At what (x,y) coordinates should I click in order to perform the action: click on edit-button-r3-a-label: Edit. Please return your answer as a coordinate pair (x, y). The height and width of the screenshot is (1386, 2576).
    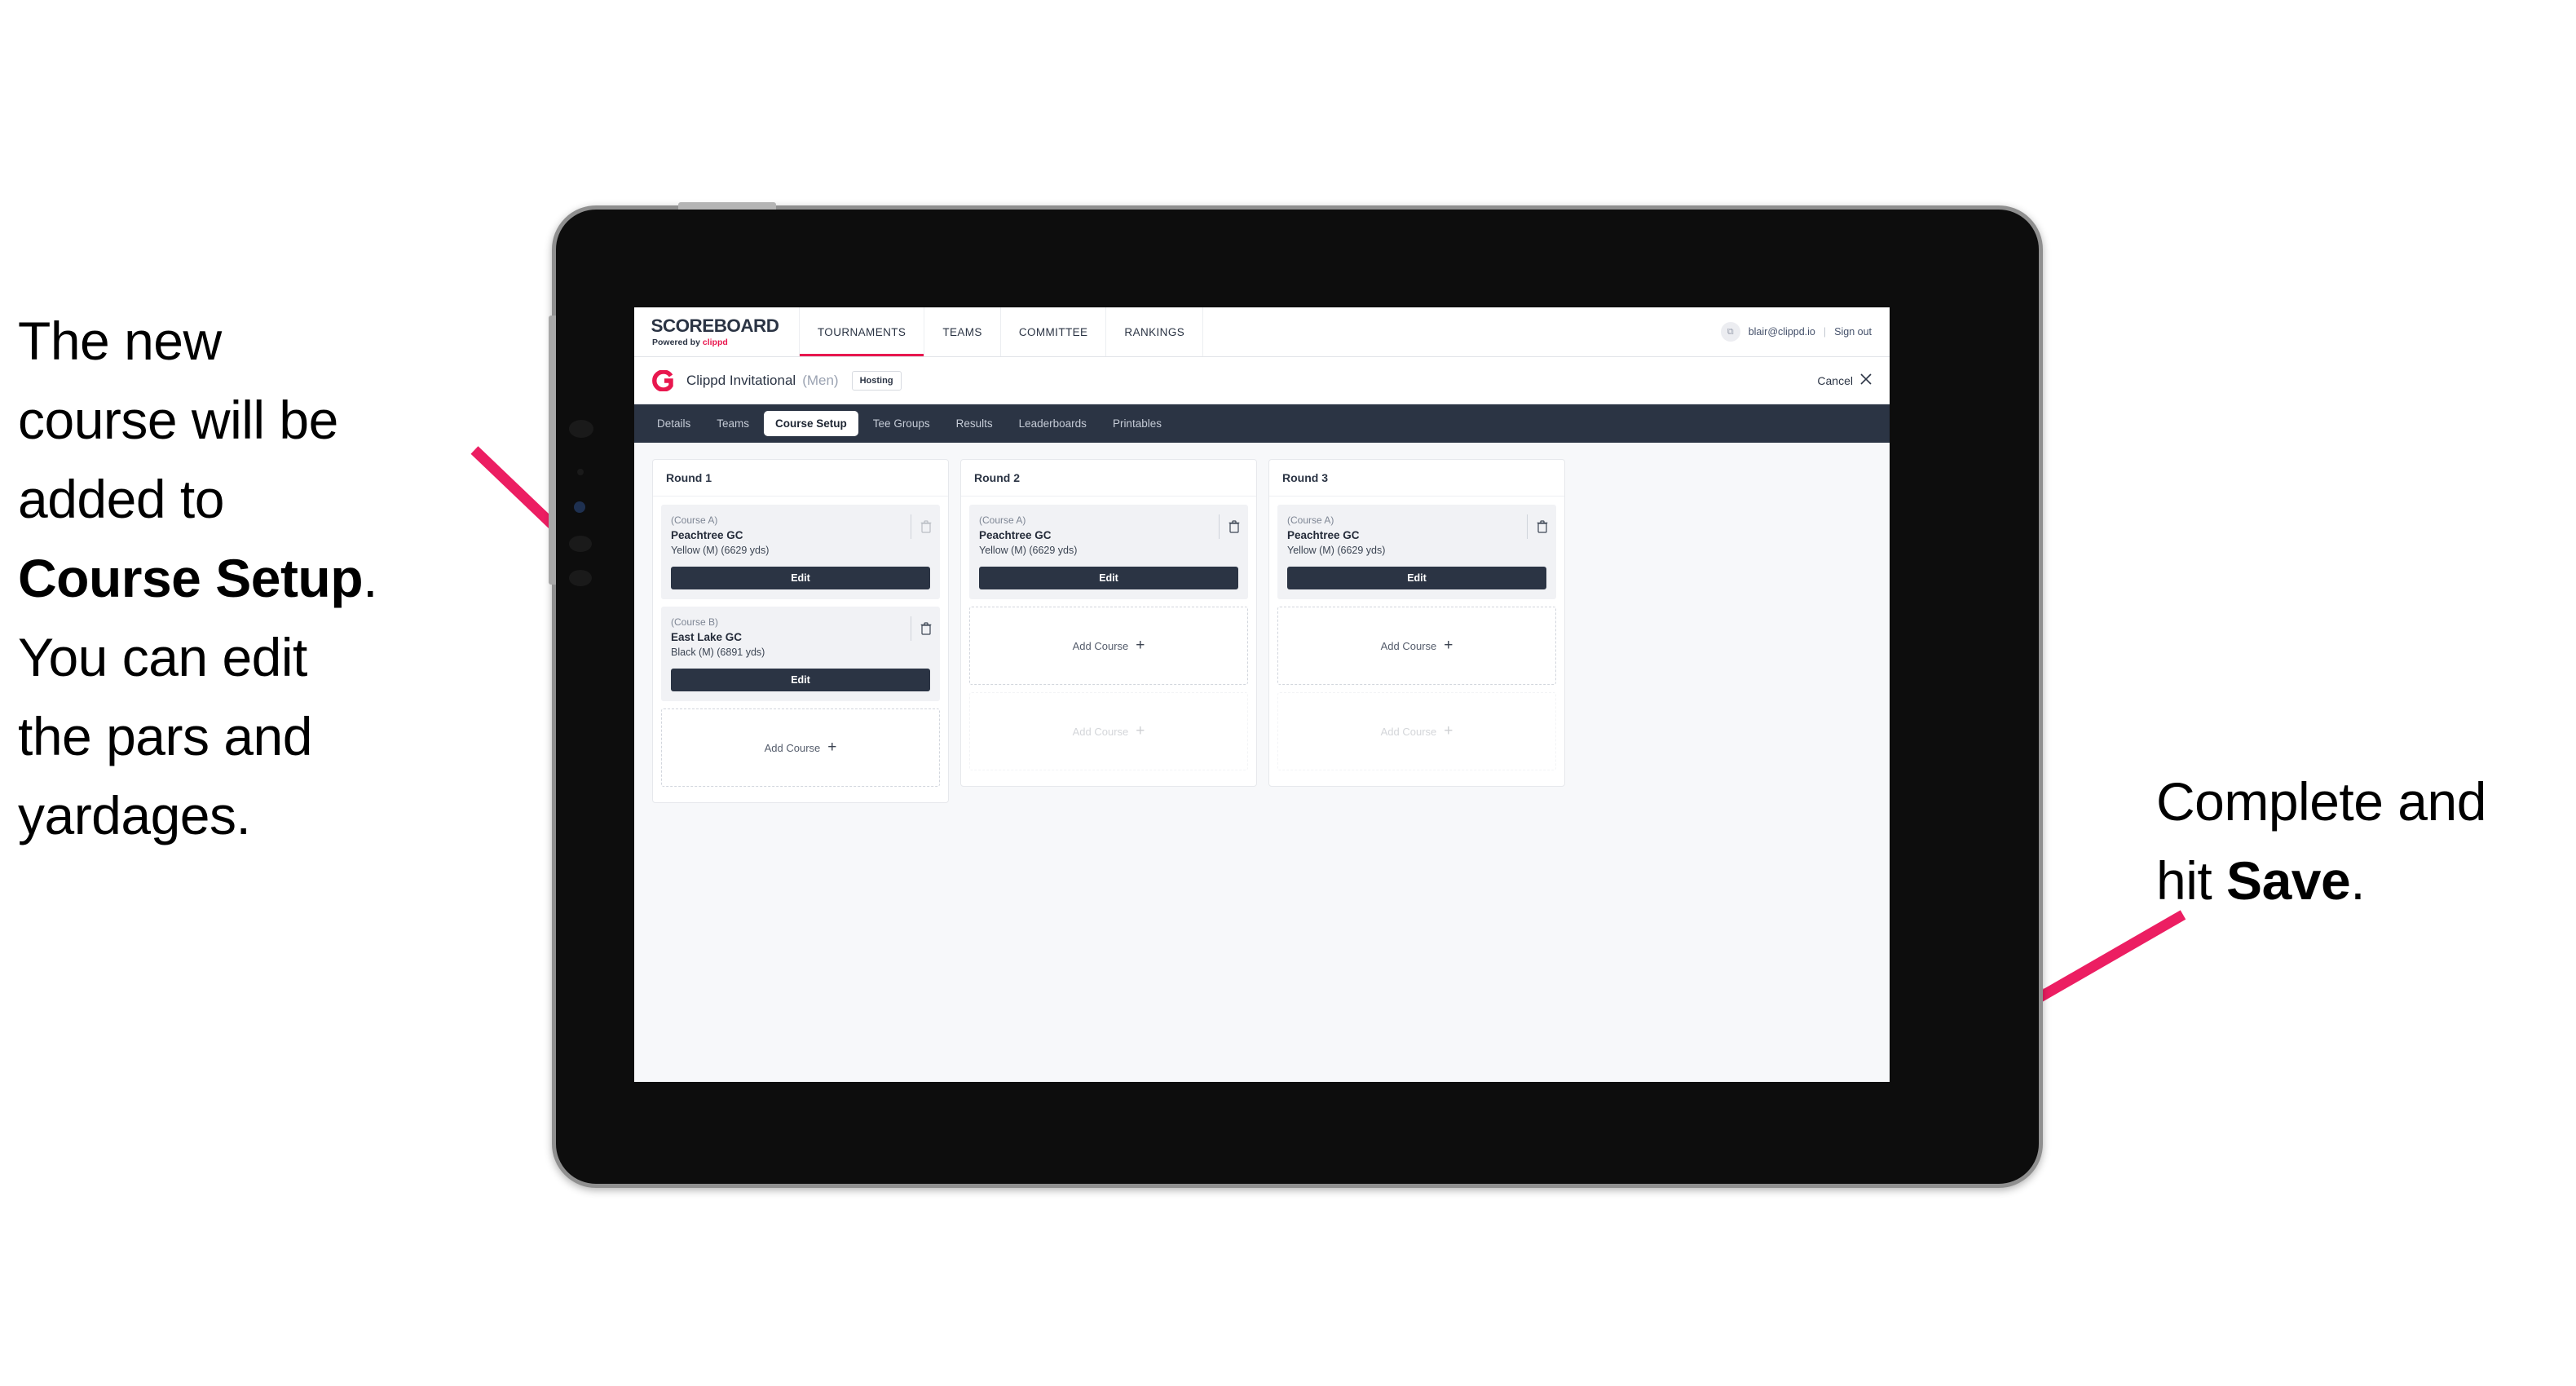
    Looking at the image, I should click on (1417, 578).